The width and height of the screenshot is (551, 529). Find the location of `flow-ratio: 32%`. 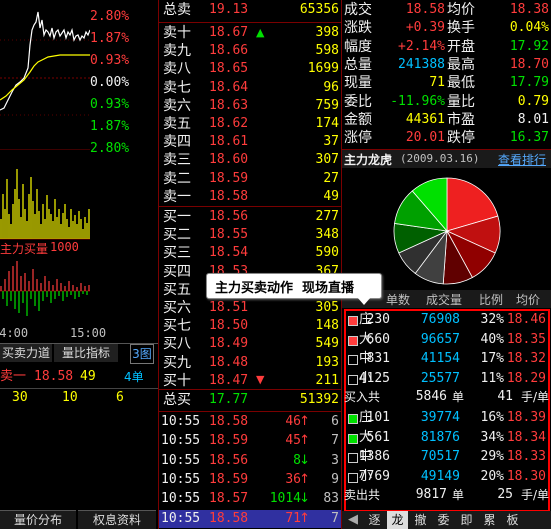

flow-ratio: 32% is located at coordinates (492, 319).